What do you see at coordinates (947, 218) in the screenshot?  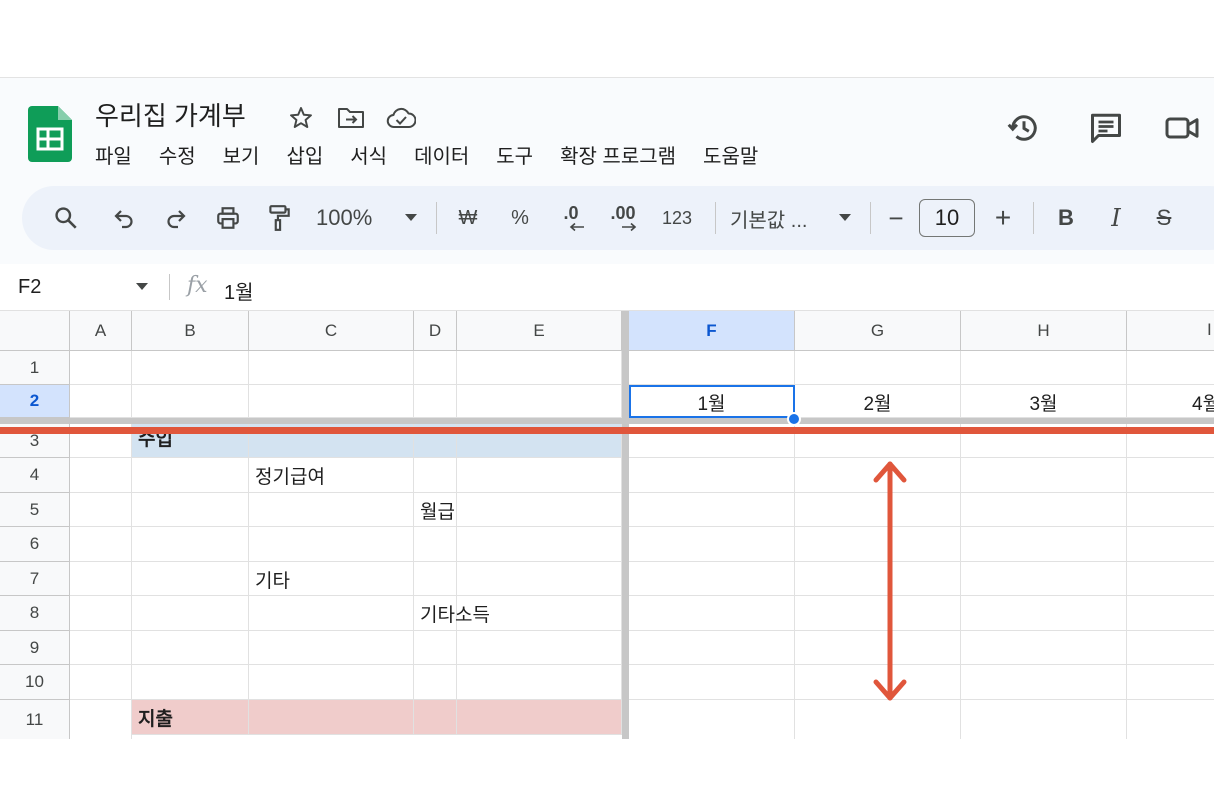 I see `font-size-input: 10` at bounding box center [947, 218].